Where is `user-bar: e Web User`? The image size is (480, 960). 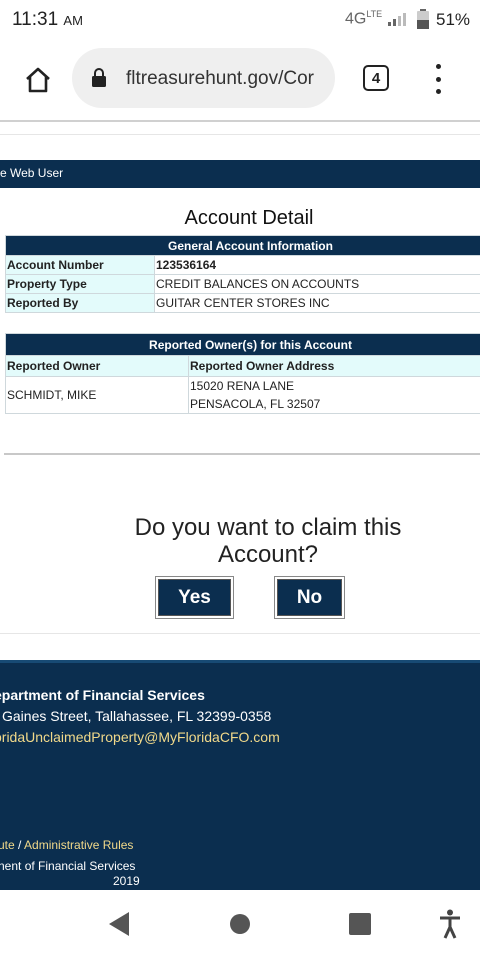 user-bar: e Web User is located at coordinates (240, 174).